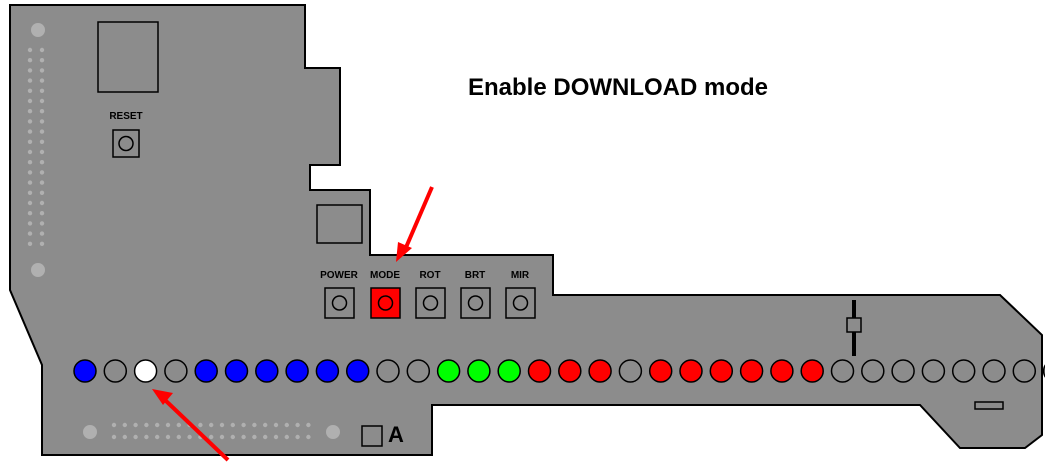  What do you see at coordinates (520, 303) in the screenshot?
I see `mir-button` at bounding box center [520, 303].